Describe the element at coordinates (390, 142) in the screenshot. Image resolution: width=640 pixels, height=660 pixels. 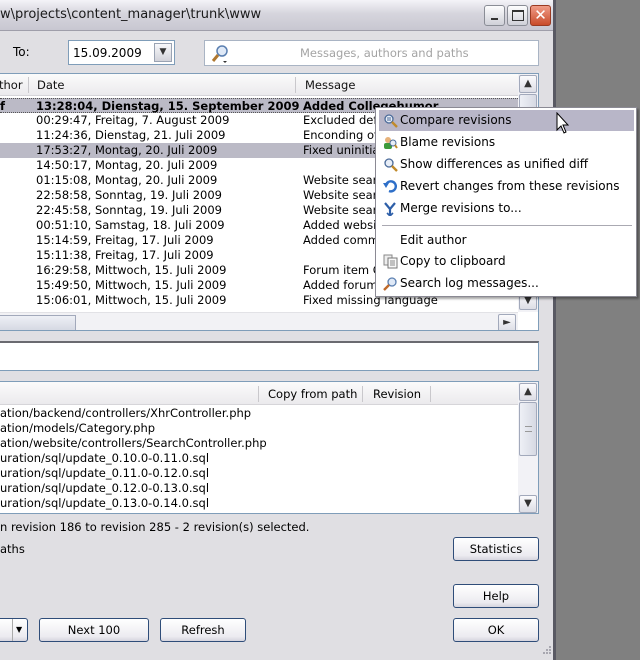
I see `blame-icon` at that location.